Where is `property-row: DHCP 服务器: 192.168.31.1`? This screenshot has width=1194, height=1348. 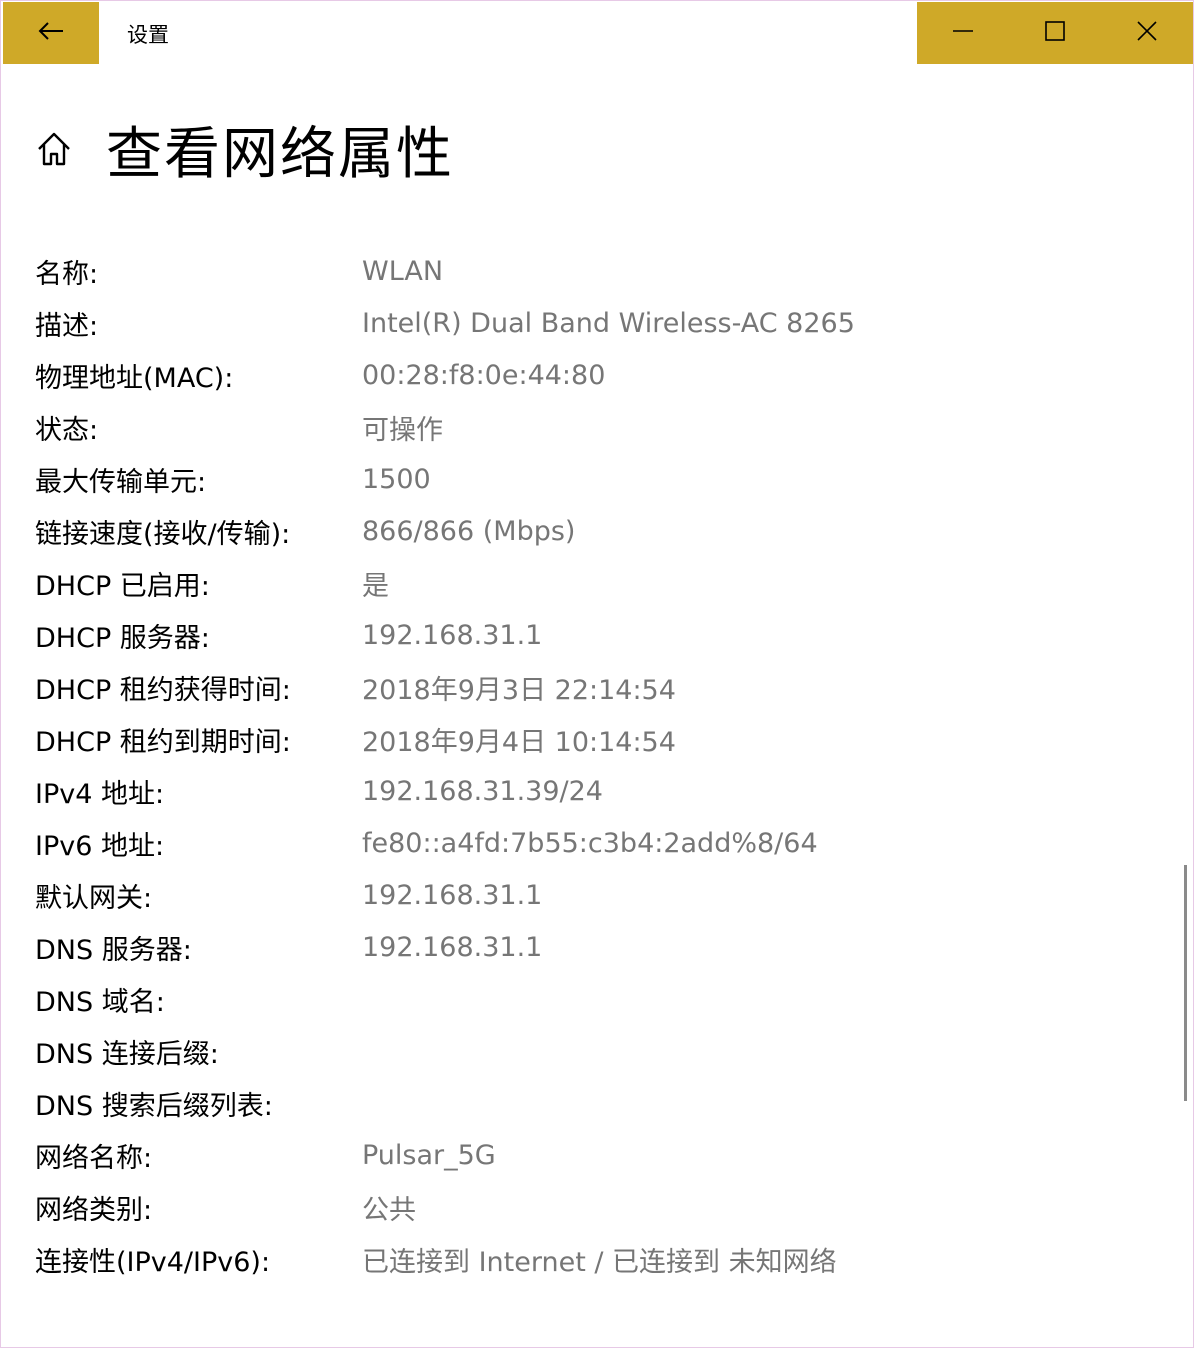
property-row: DHCP 服务器: 192.168.31.1 is located at coordinates (445, 635).